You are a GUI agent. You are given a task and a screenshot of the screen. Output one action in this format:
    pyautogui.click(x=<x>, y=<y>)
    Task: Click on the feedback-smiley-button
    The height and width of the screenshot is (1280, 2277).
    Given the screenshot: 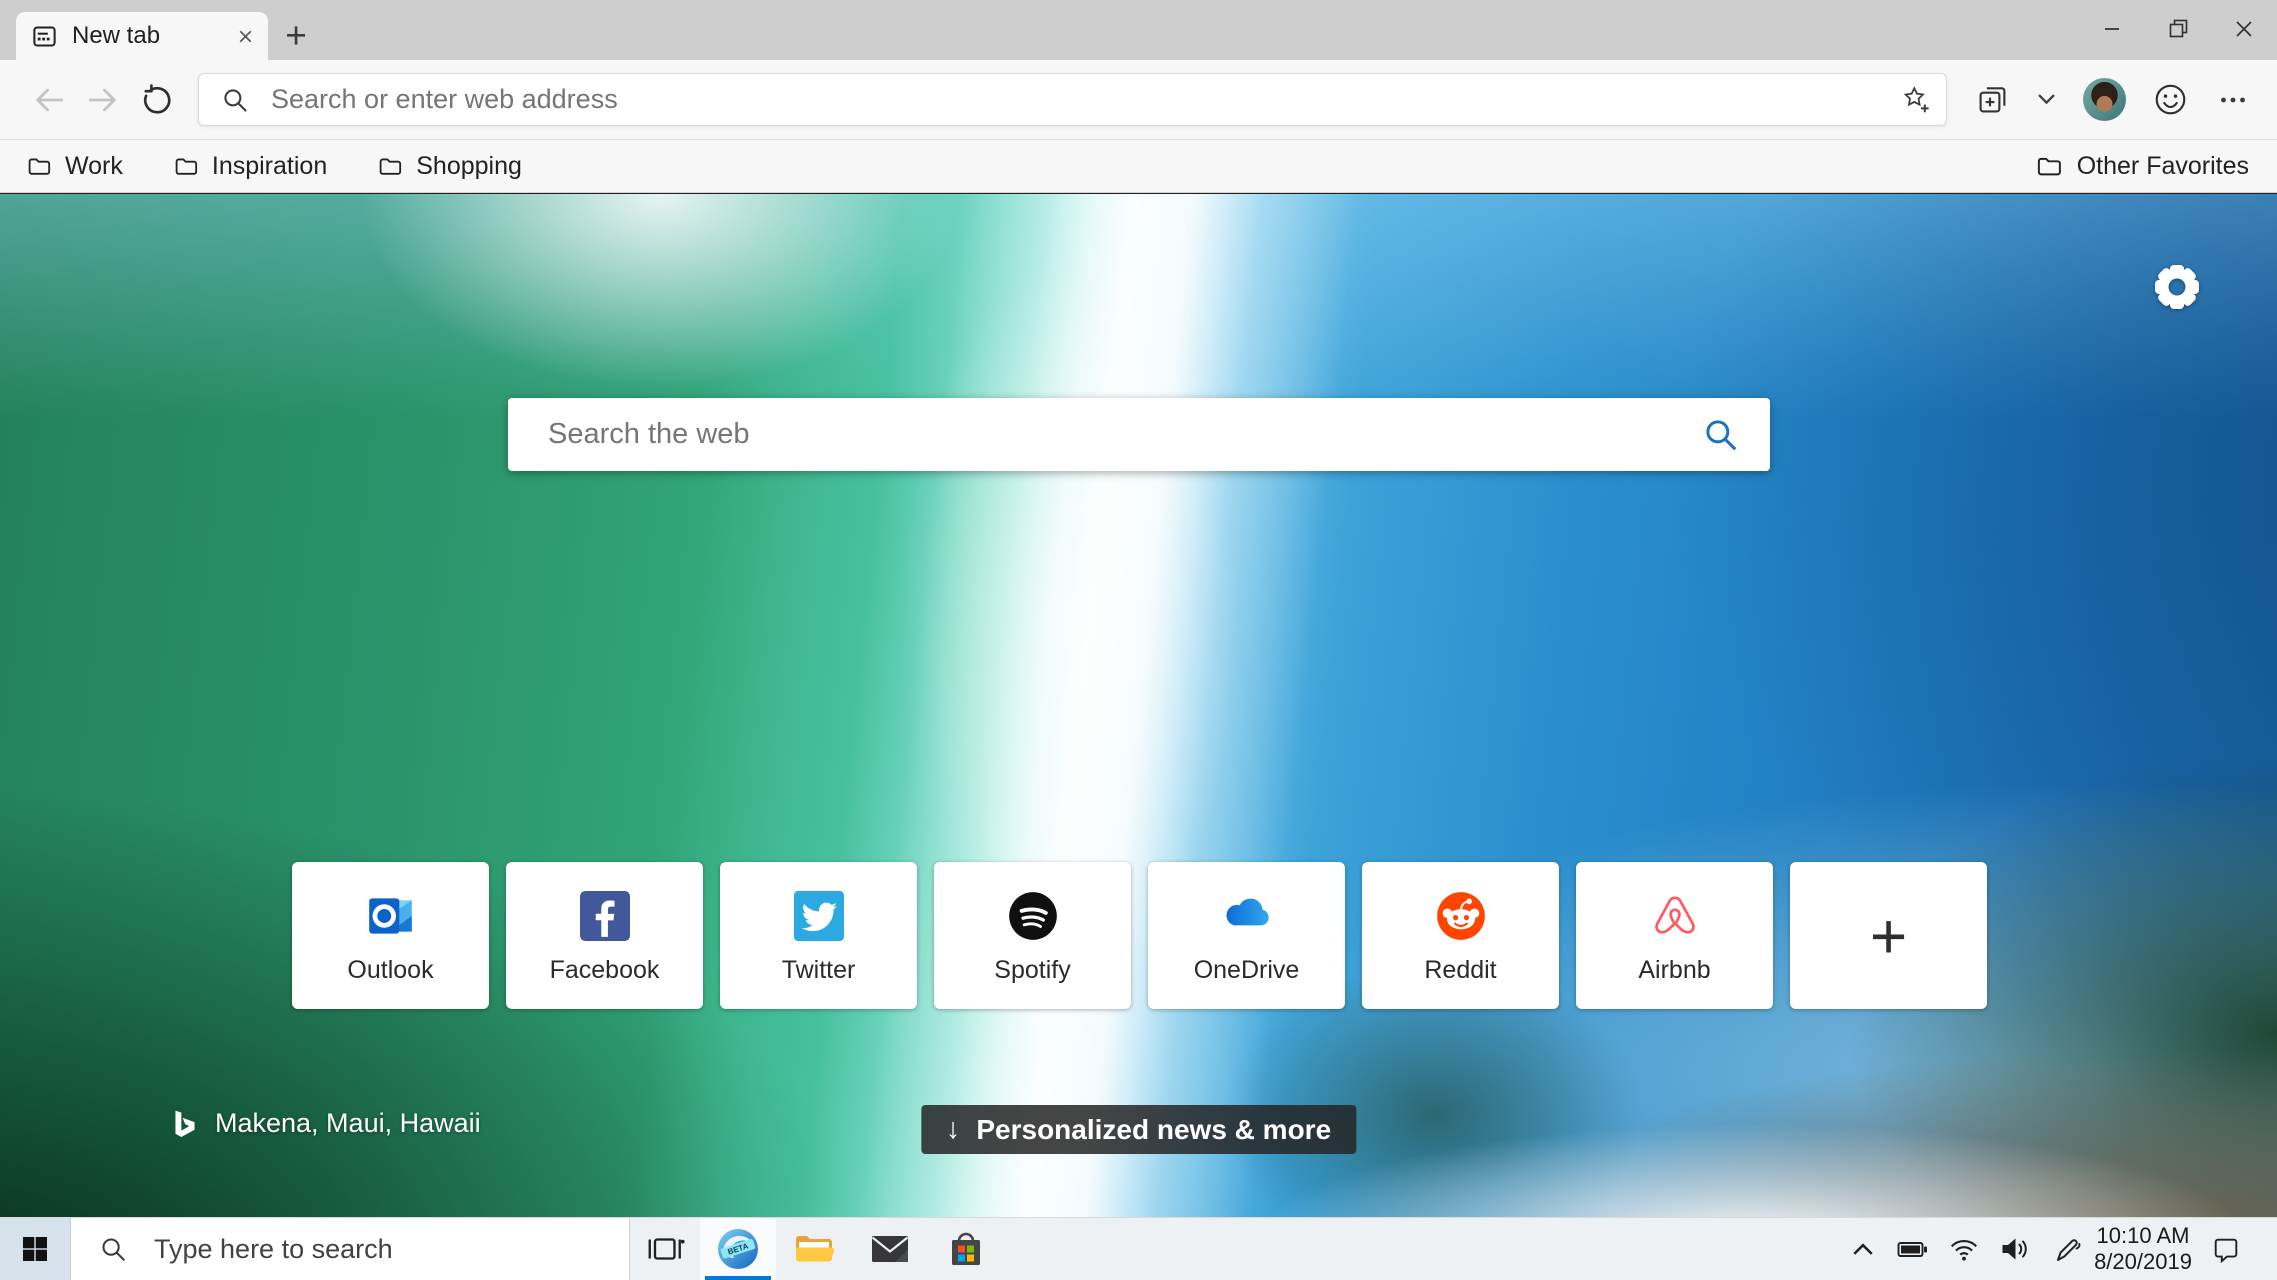 What is the action you would take?
    pyautogui.click(x=2170, y=99)
    